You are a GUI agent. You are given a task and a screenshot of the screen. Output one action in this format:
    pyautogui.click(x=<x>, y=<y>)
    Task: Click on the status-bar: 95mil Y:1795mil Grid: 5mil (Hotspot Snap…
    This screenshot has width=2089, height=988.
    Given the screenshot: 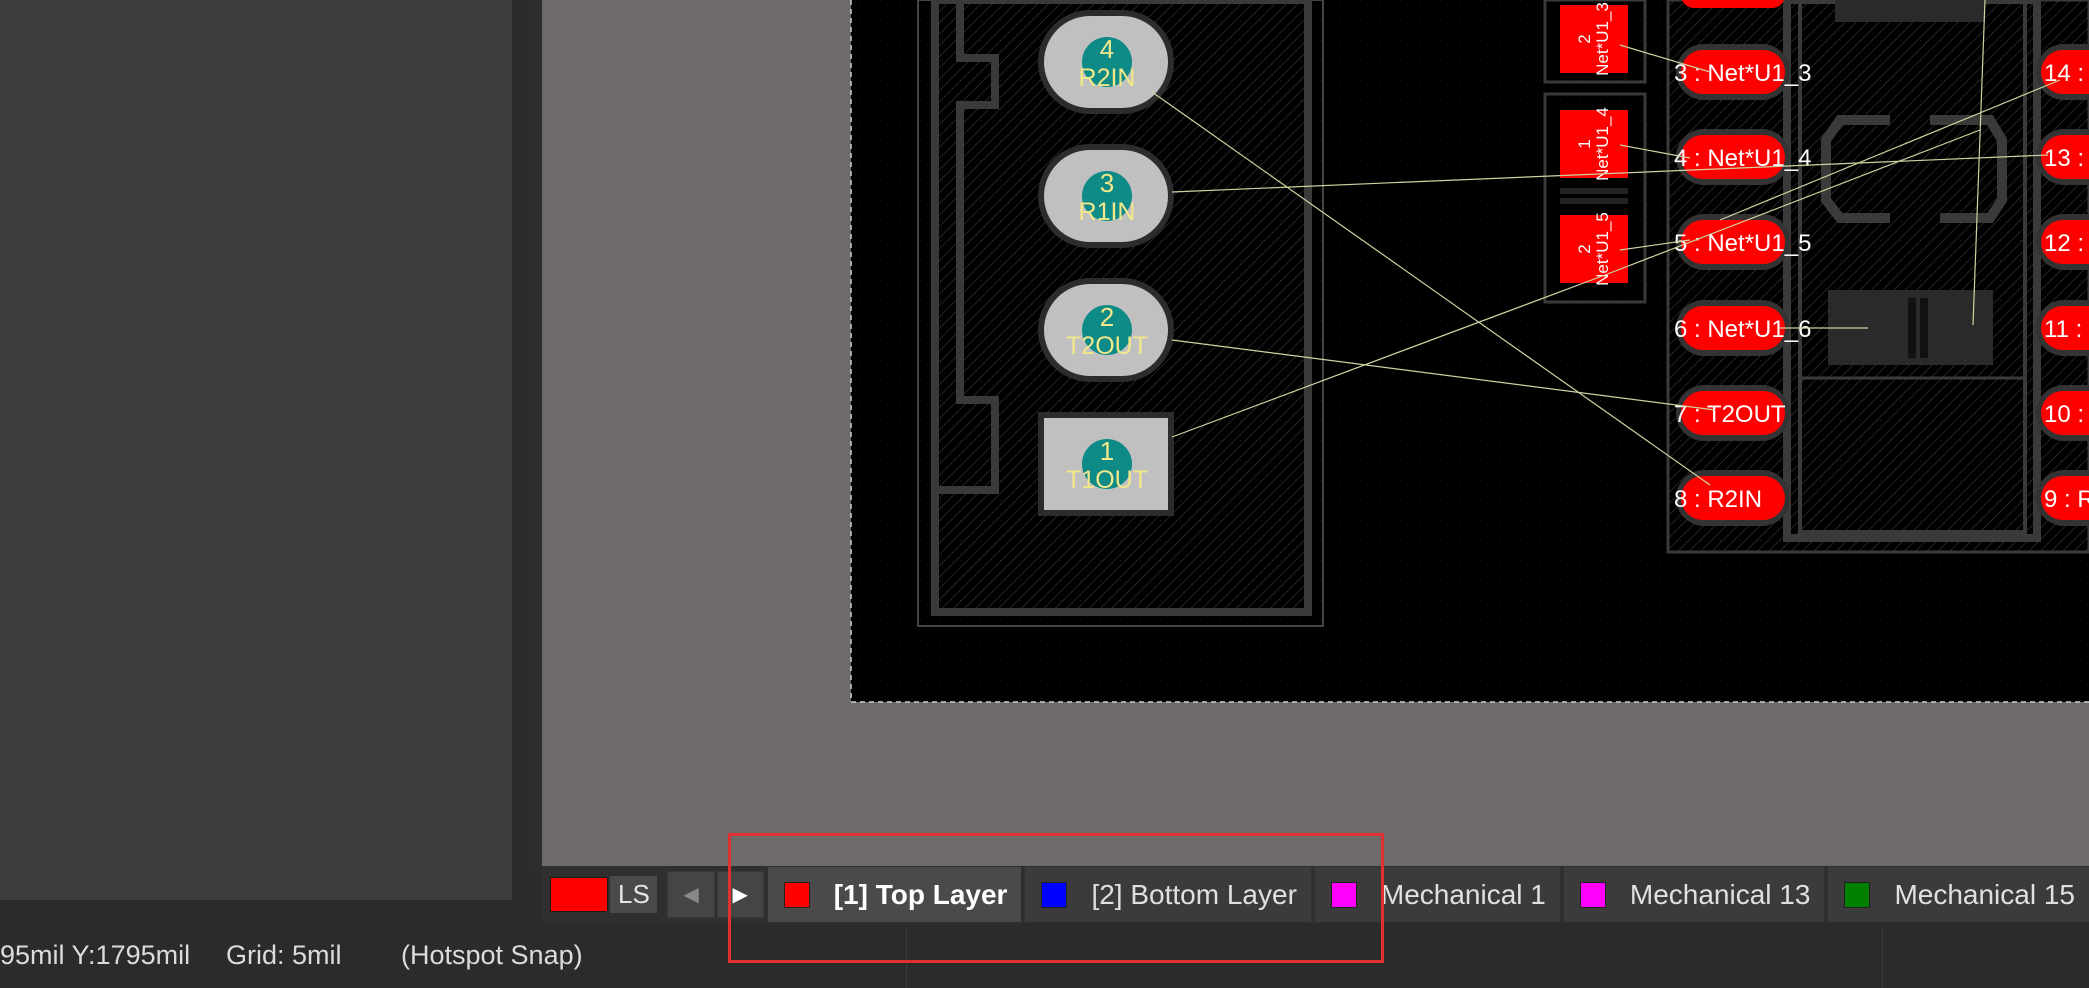 What is the action you would take?
    pyautogui.click(x=1044, y=955)
    